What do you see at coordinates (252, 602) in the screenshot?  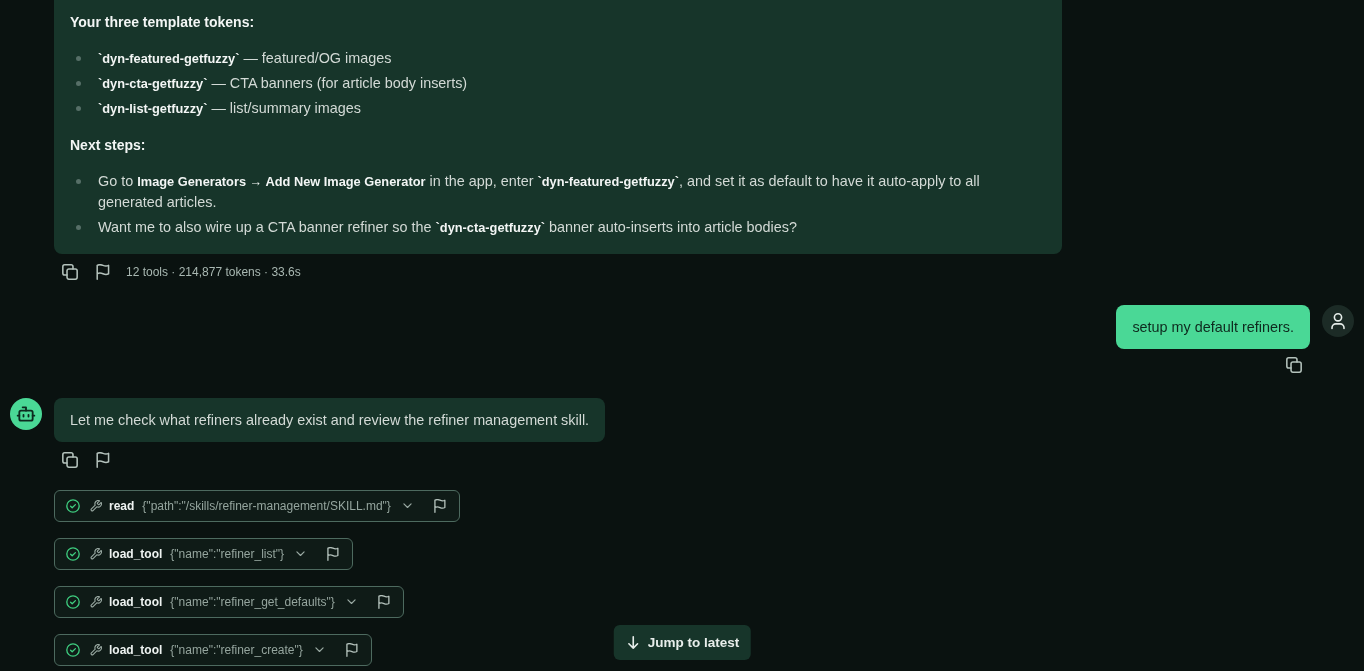 I see `tool-arguments: {"name":"refiner_get_defaults"}` at bounding box center [252, 602].